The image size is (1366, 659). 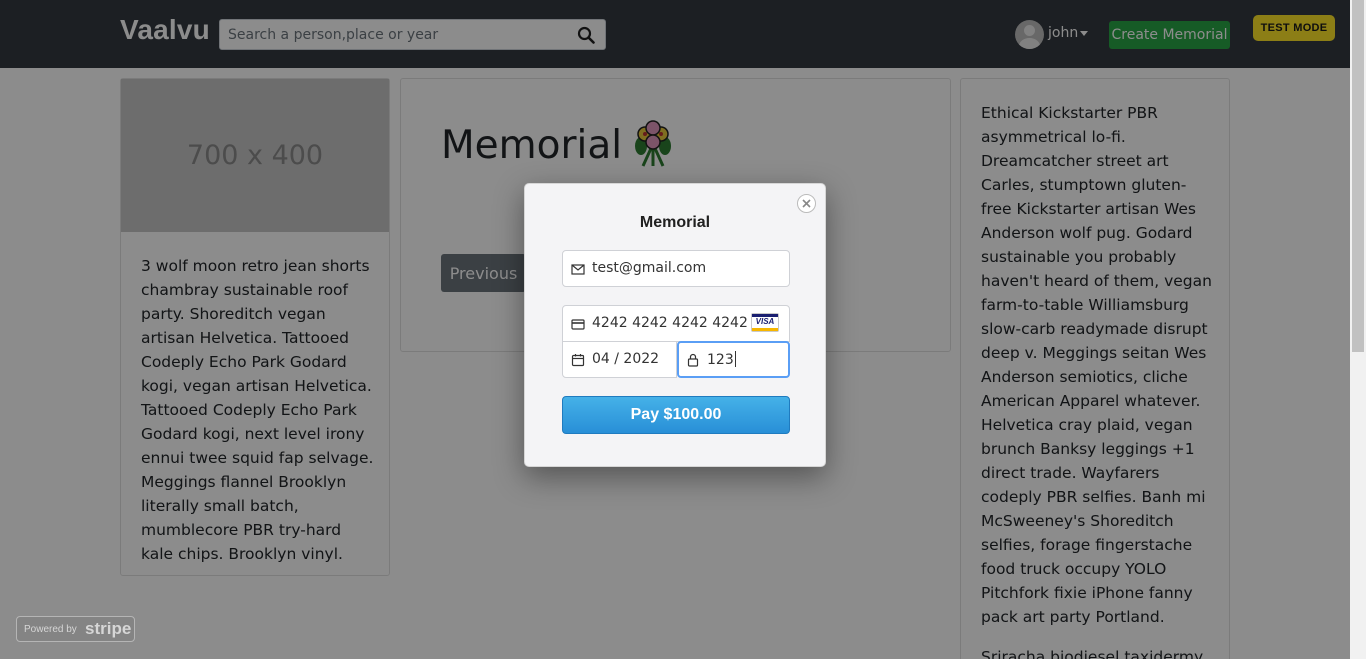 I want to click on powered-by-stripe-badge: Powered by stripe, so click(x=75, y=629).